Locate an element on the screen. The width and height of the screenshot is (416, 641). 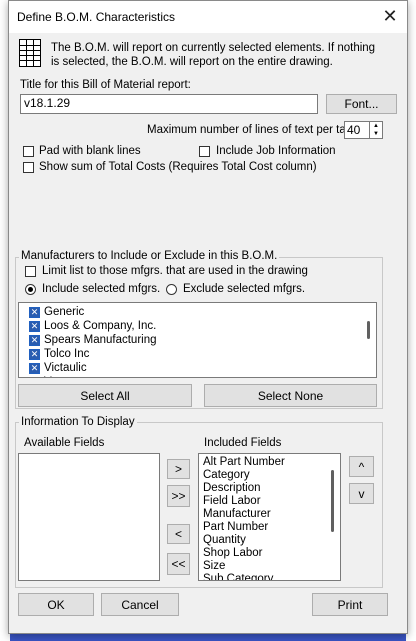
cancel-button: Cancel is located at coordinates (140, 604).